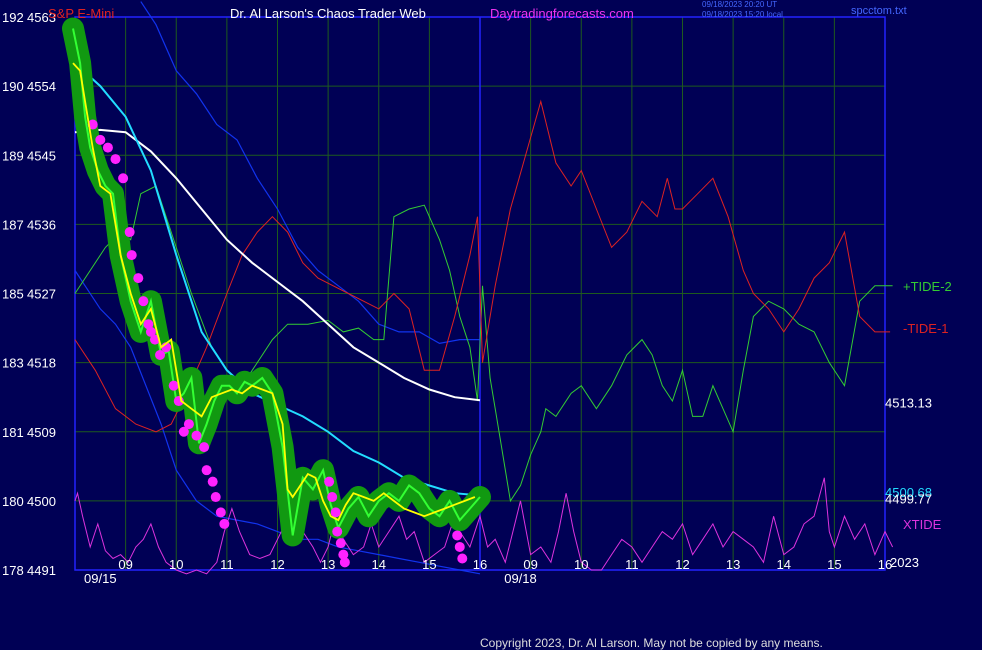 The width and height of the screenshot is (982, 650). I want to click on year-label: 2023, so click(904, 562).